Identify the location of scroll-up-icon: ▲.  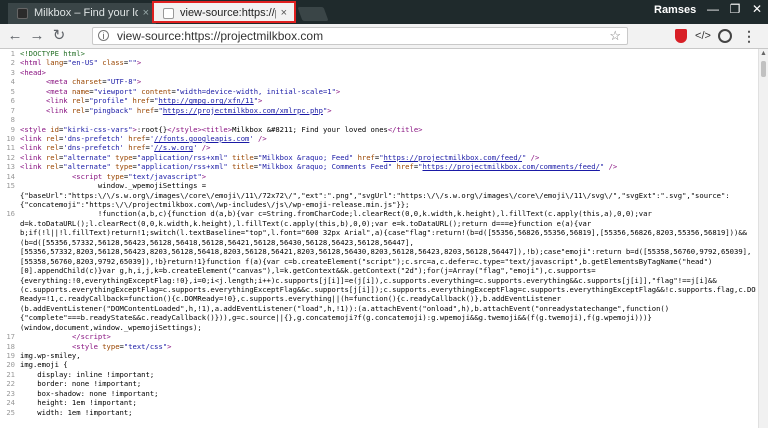
(763, 53).